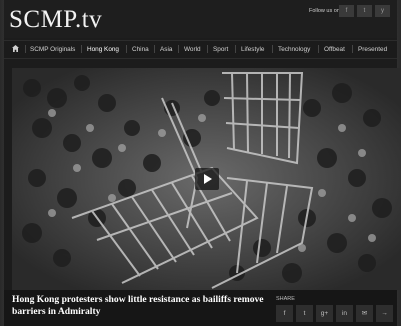 The height and width of the screenshot is (326, 401). What do you see at coordinates (103, 49) in the screenshot?
I see `nav-hong-kong: Hong Kong` at bounding box center [103, 49].